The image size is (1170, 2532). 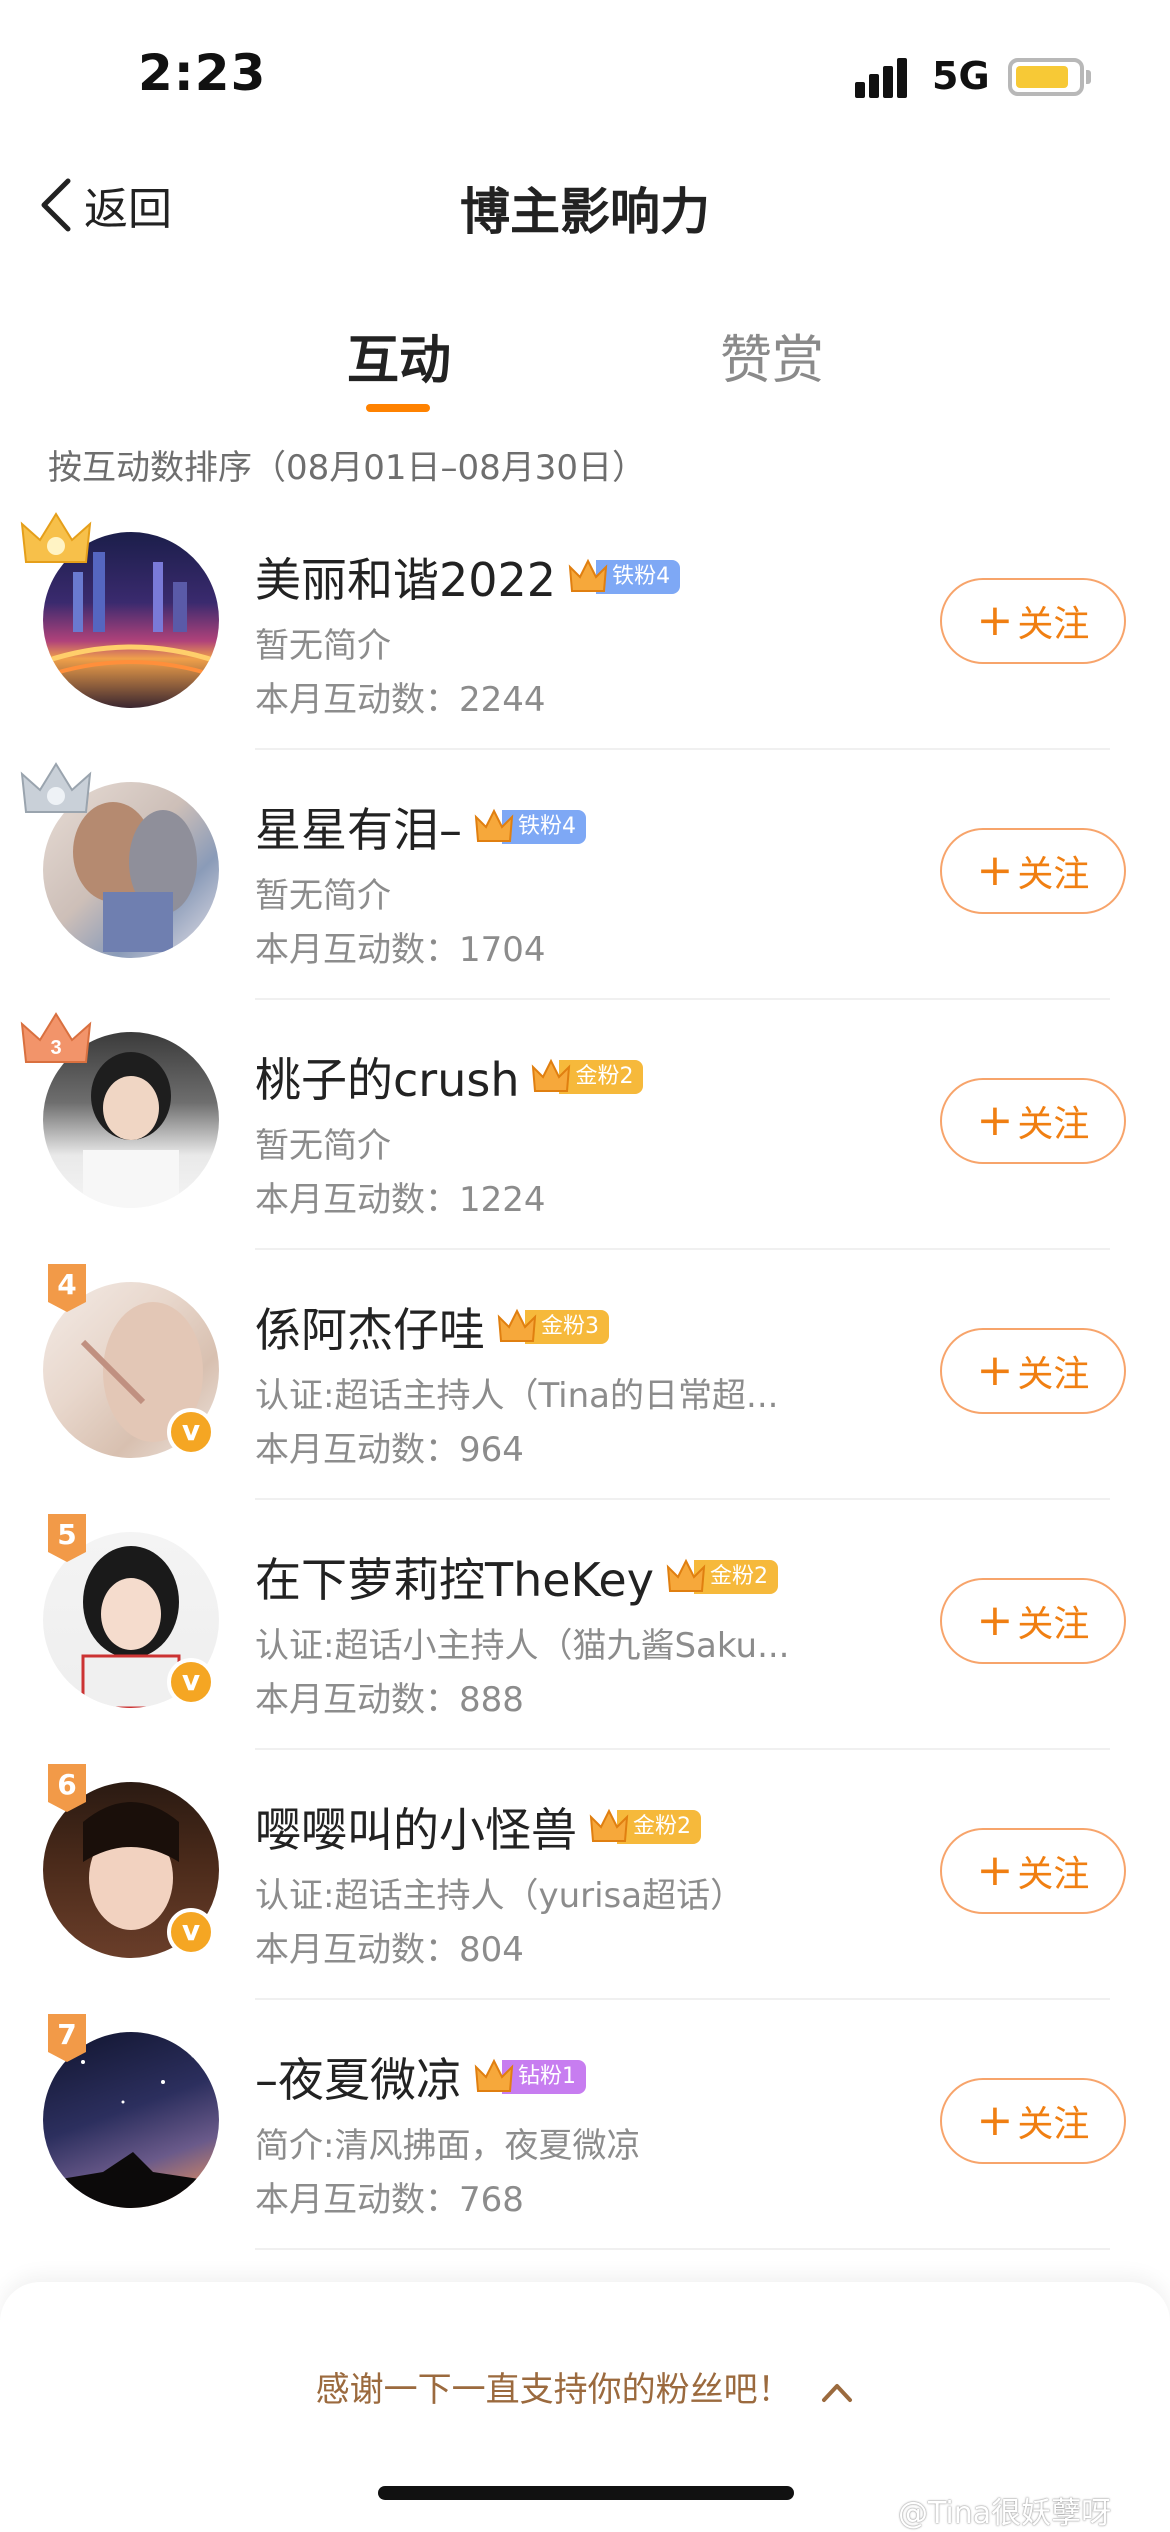 What do you see at coordinates (585, 1125) in the screenshot?
I see `list-item: 3 桃子的crush 金粉2 暂无简介 本月互动数：1224 + 关注` at bounding box center [585, 1125].